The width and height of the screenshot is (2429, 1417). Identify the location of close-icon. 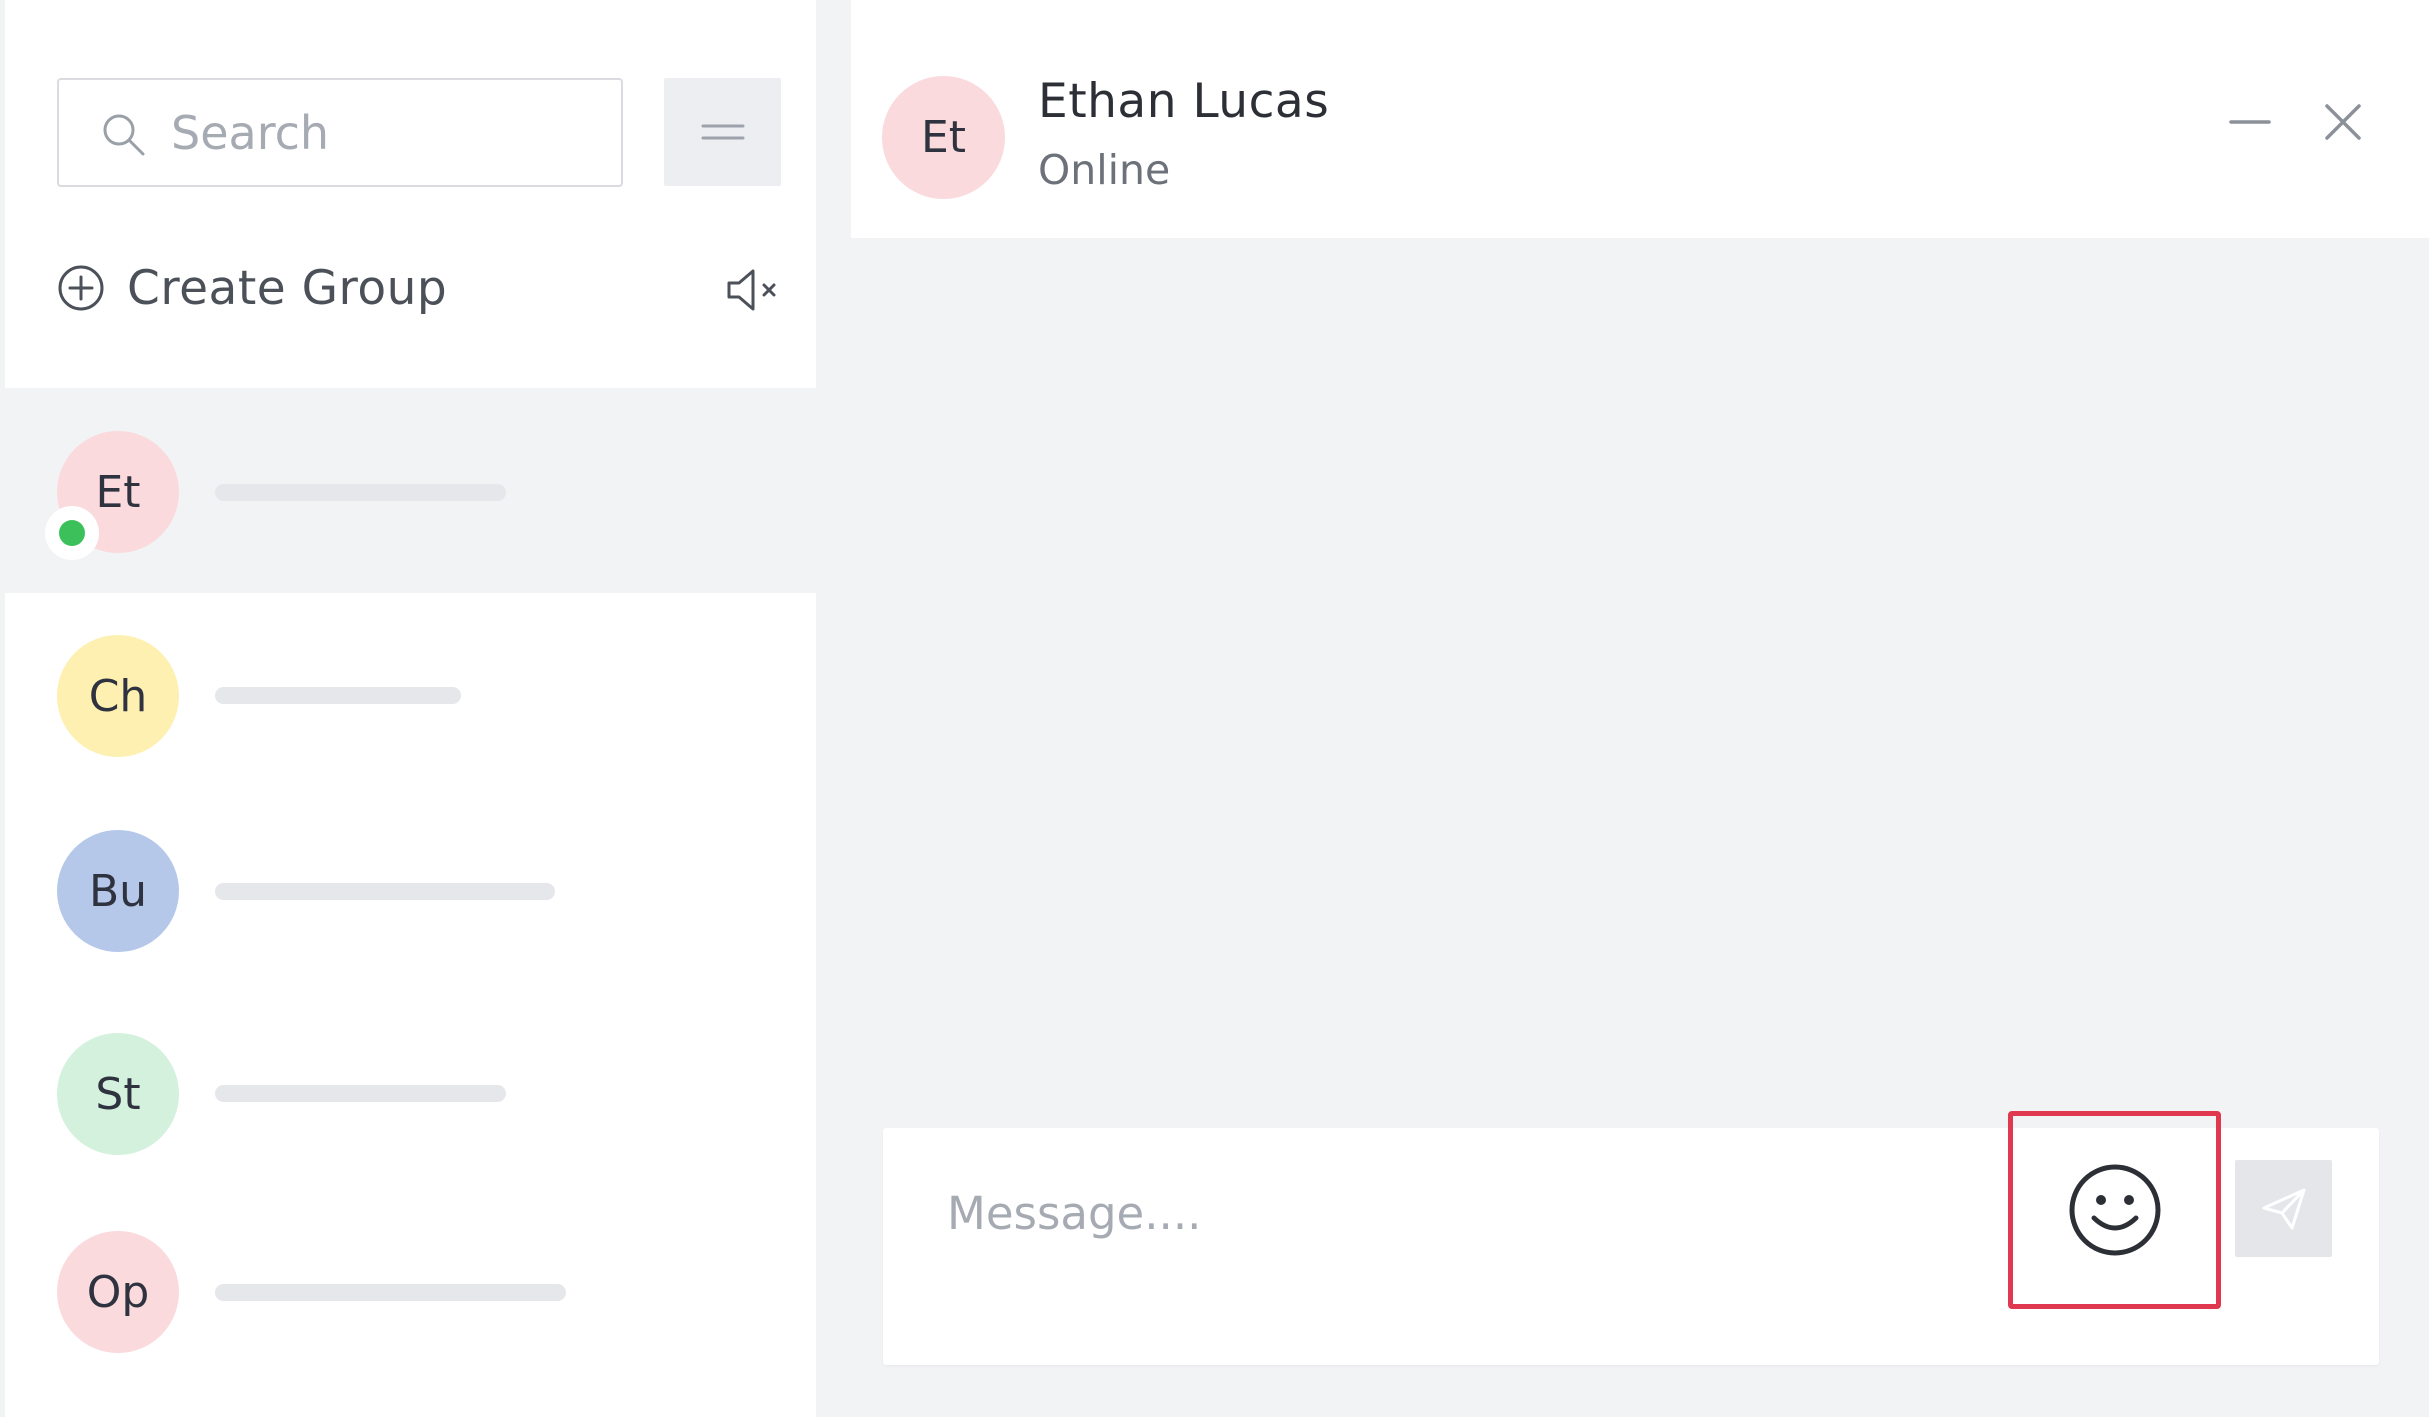
(2343, 122).